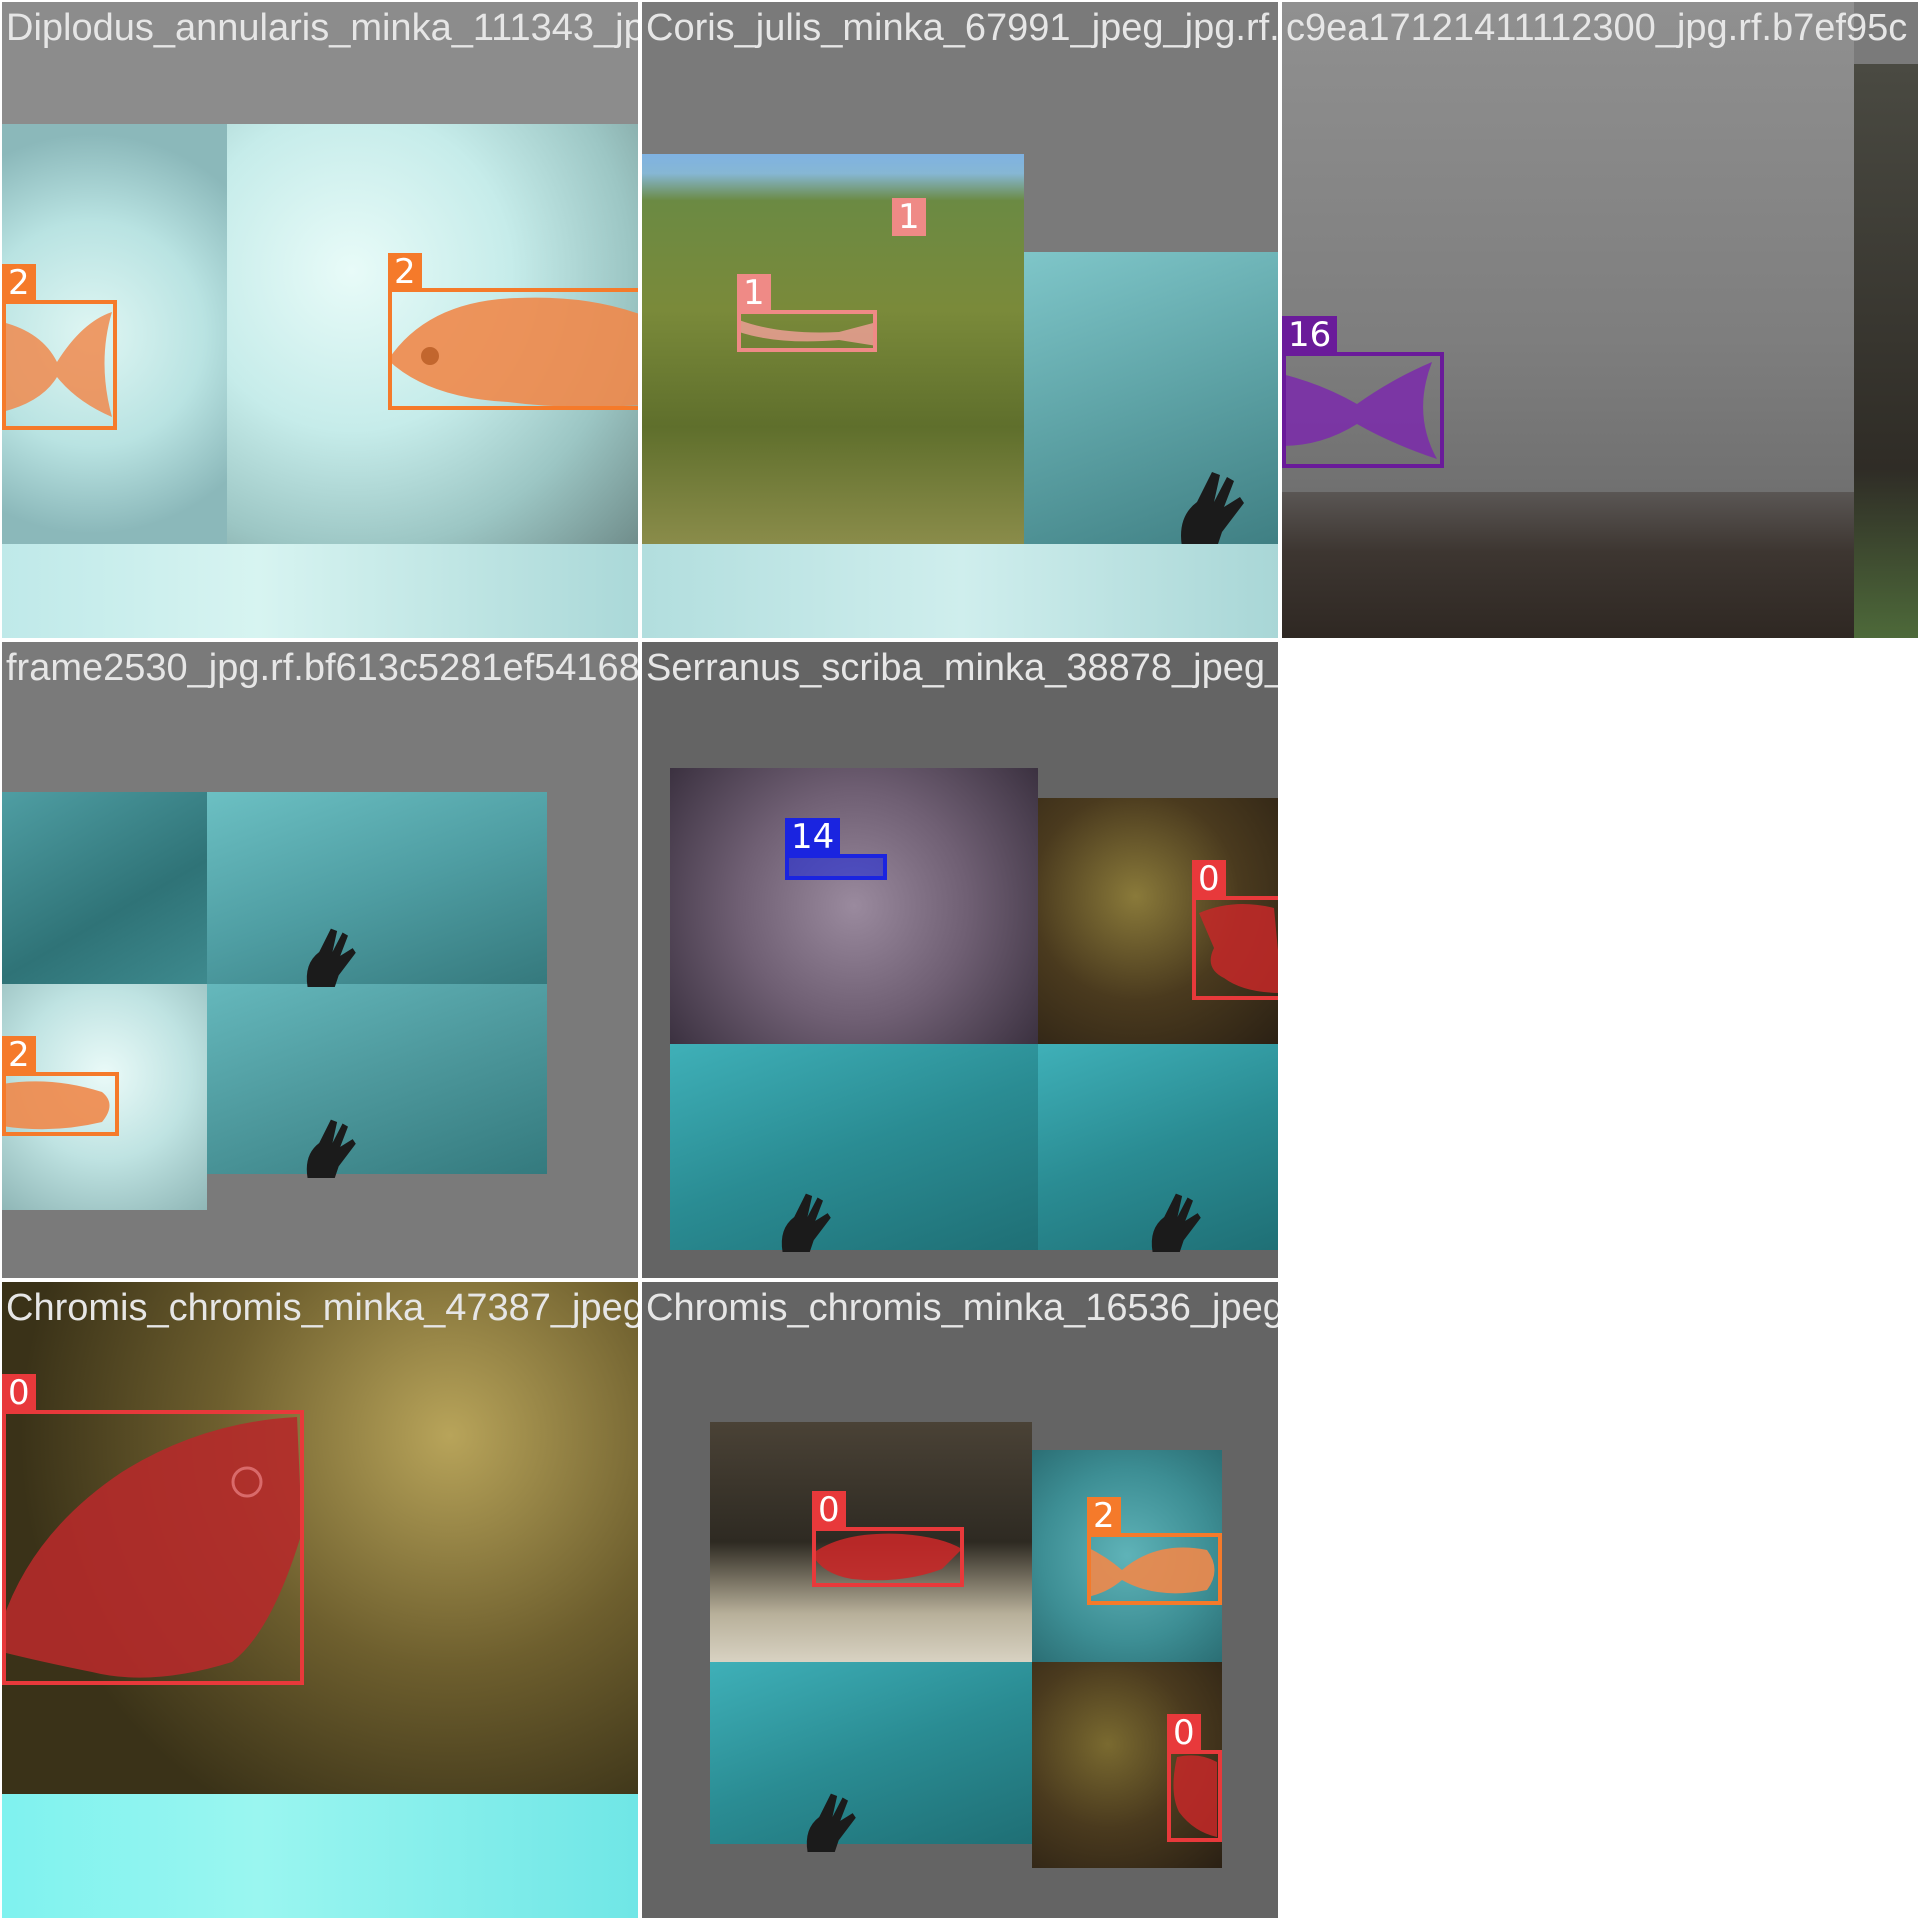  I want to click on photo-teal-c, so click(377, 1079).